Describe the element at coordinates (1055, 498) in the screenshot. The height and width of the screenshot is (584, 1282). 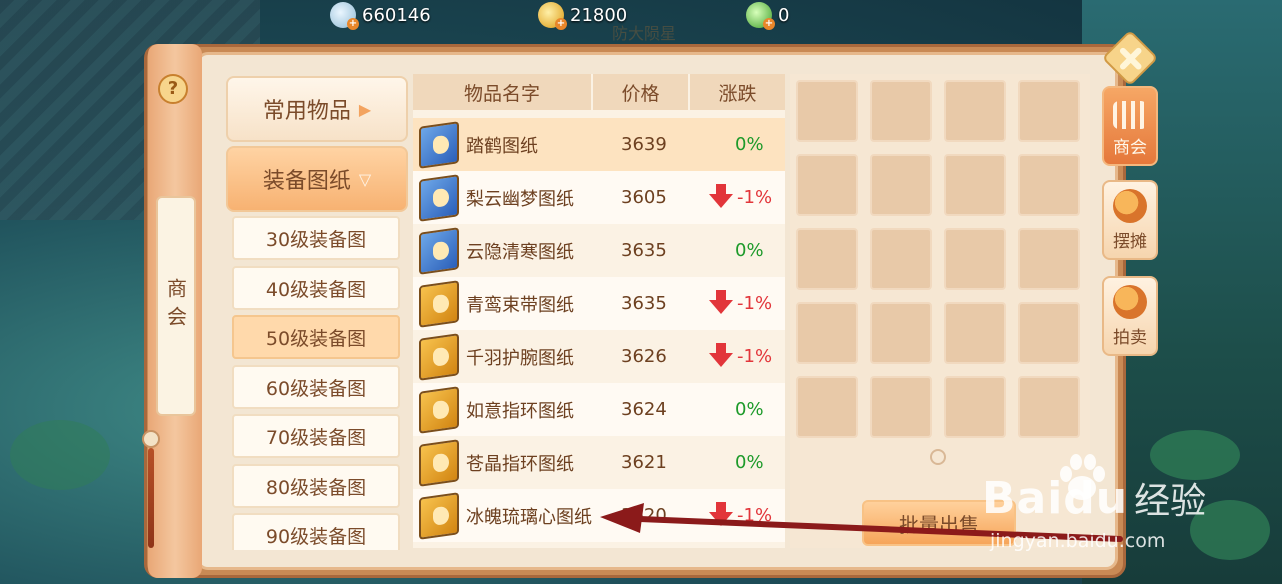
I see `watermark-logo: Baidu` at that location.